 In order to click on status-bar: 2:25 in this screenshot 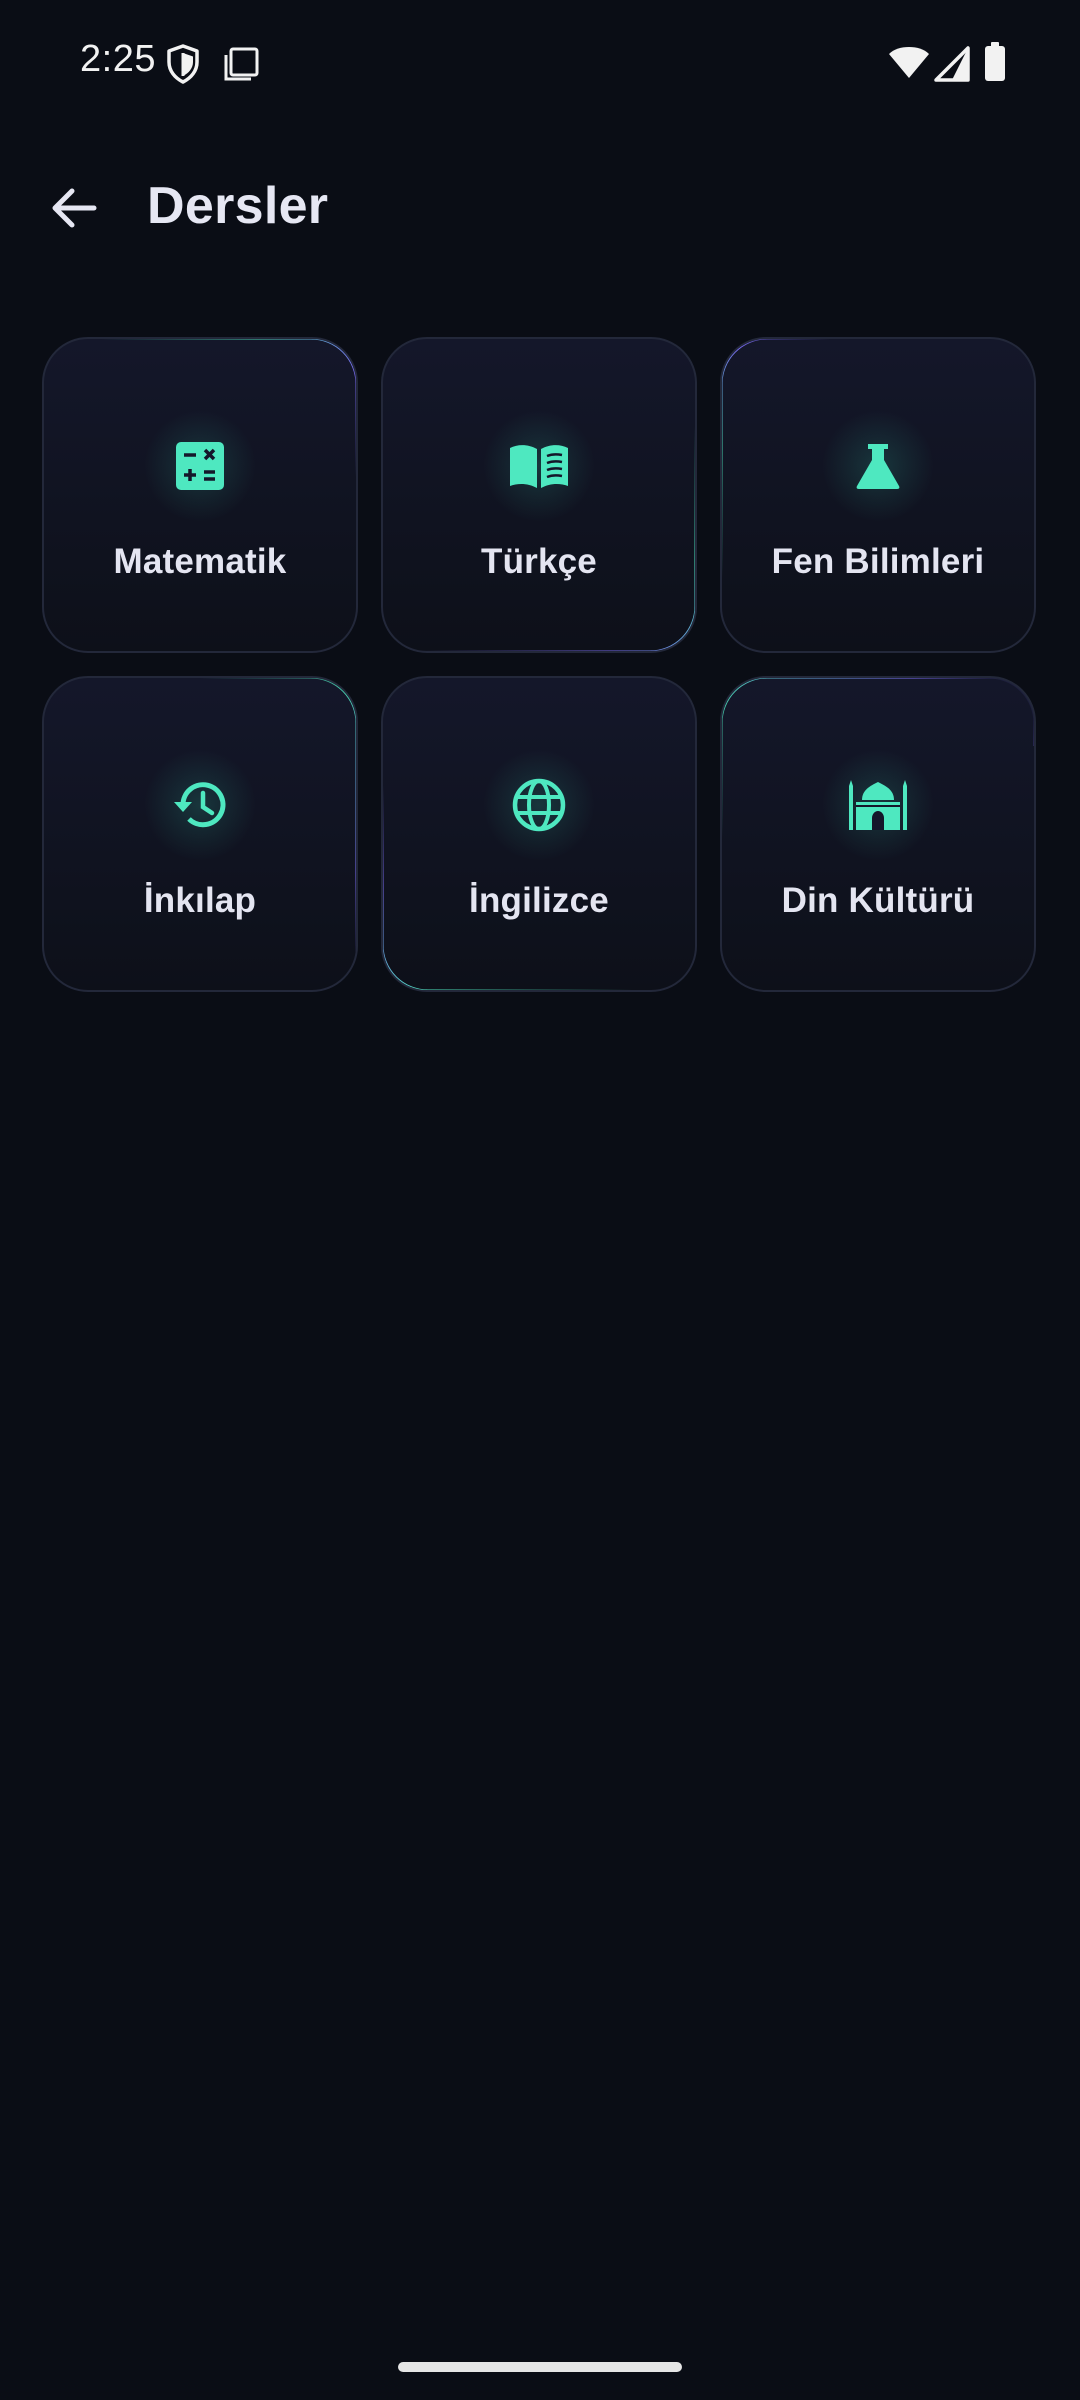, I will do `click(540, 64)`.